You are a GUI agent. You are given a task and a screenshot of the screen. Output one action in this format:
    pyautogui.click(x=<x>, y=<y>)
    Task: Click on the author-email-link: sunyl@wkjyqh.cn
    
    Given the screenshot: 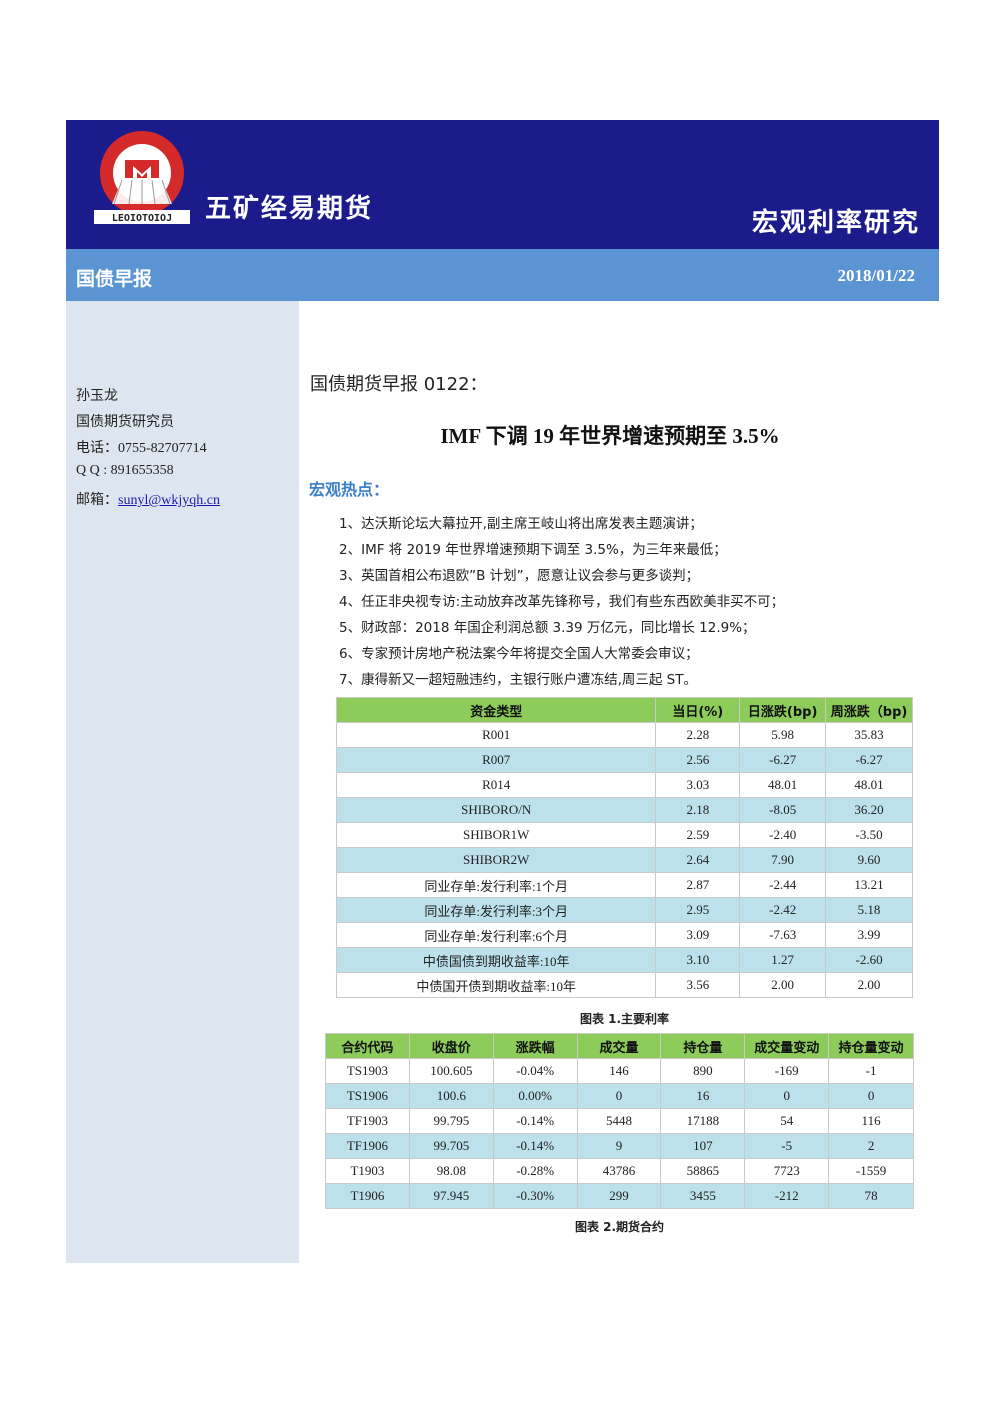 What is the action you would take?
    pyautogui.click(x=169, y=500)
    